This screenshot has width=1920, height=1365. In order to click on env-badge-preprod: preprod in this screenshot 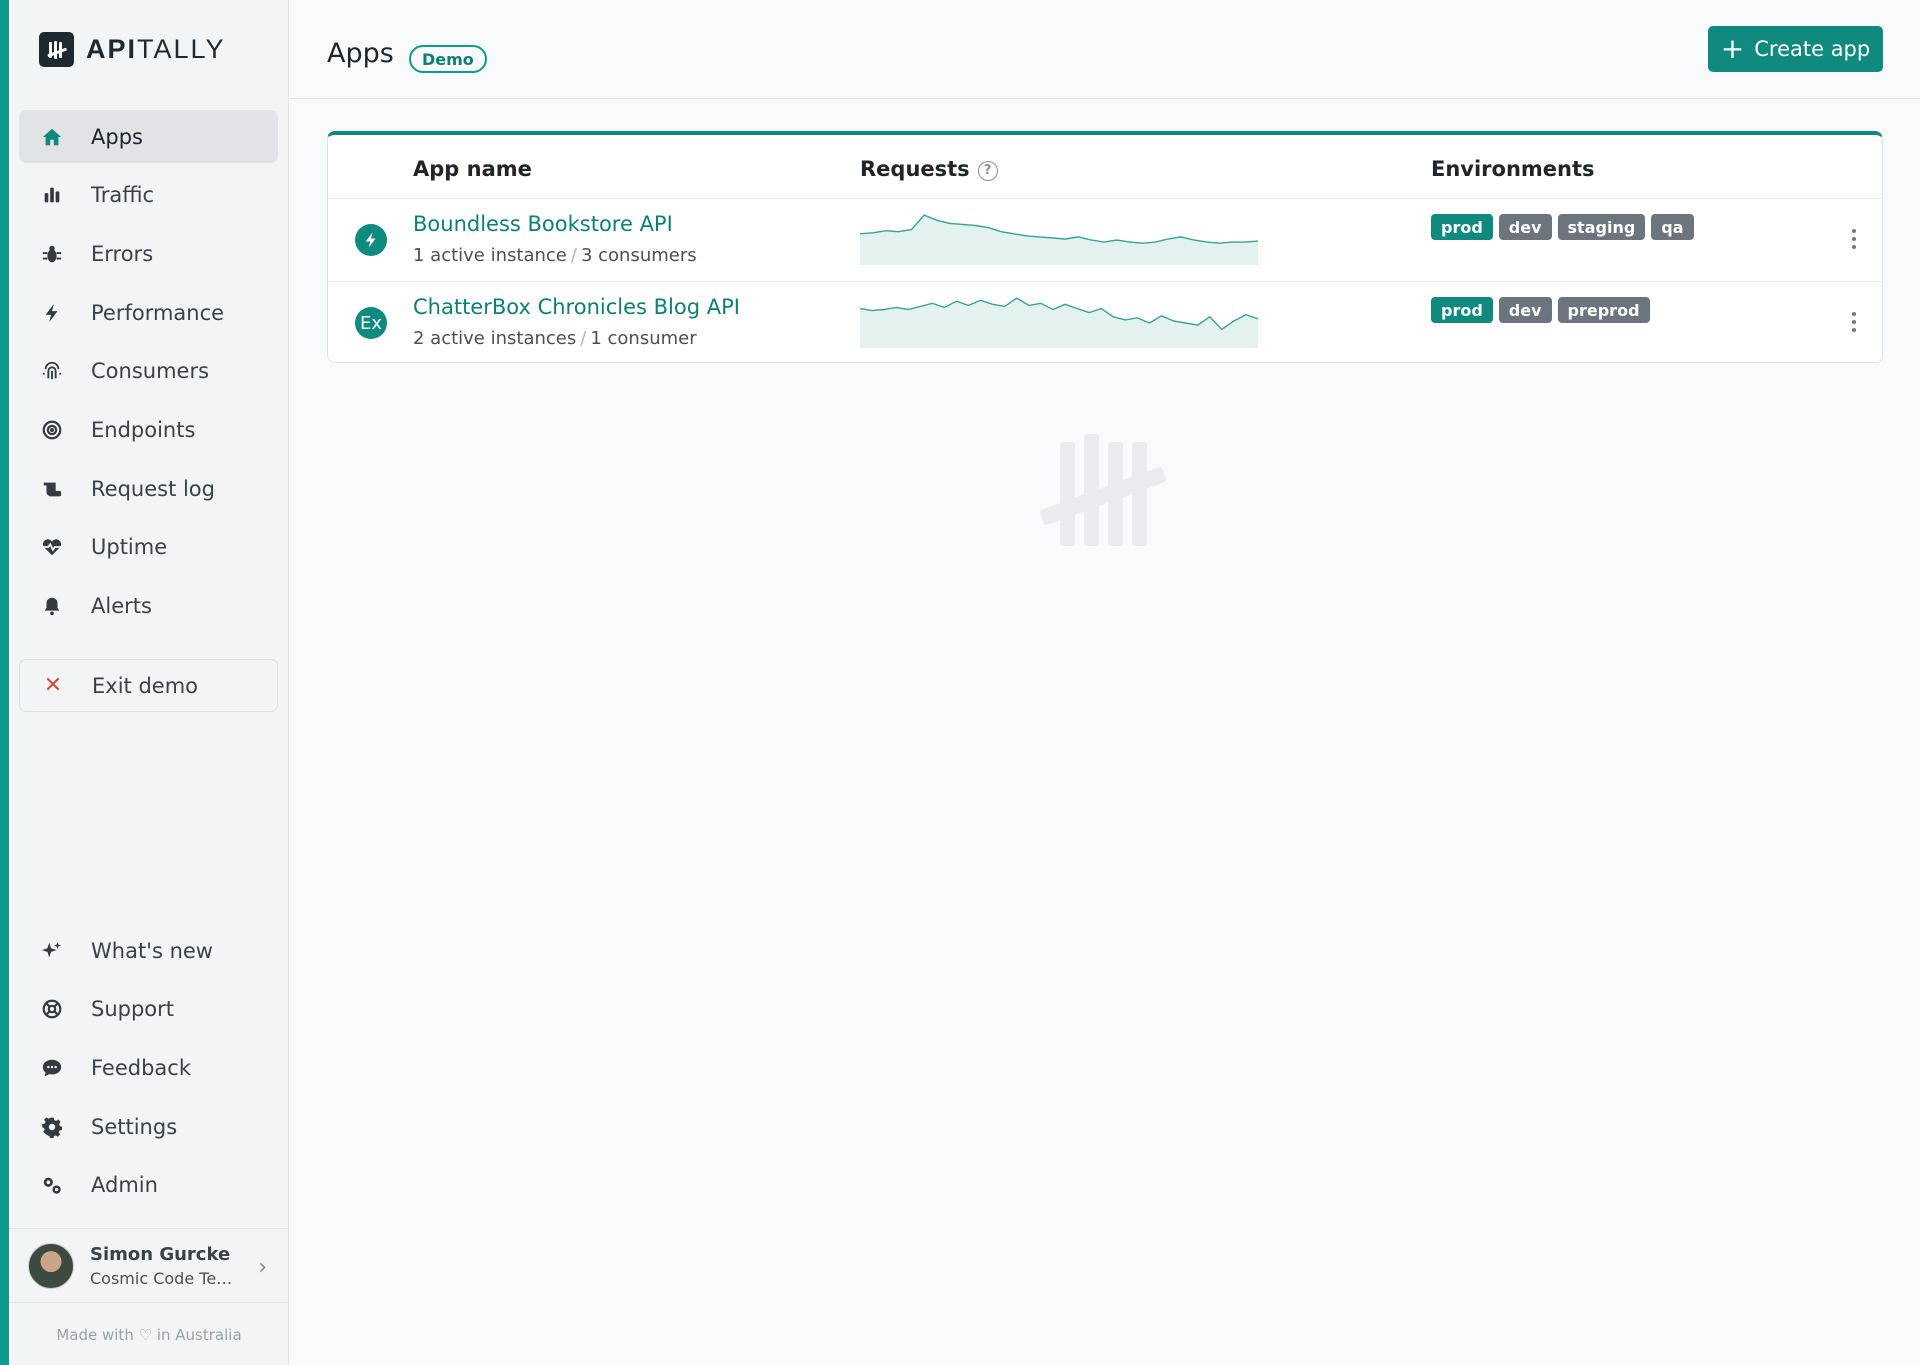, I will do `click(1603, 310)`.